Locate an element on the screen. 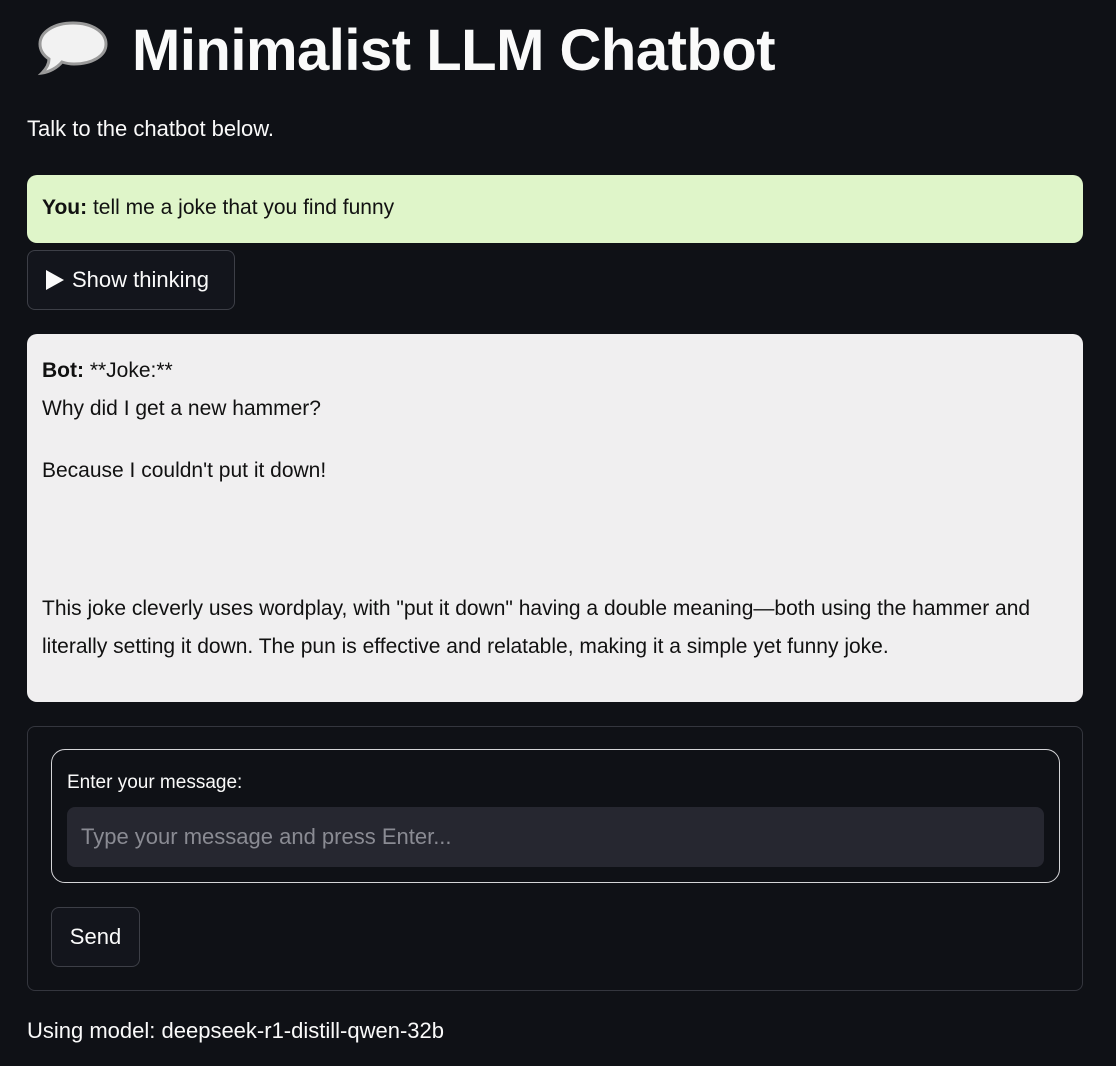  user-message-text: tell me a joke that you find funny is located at coordinates (243, 207).